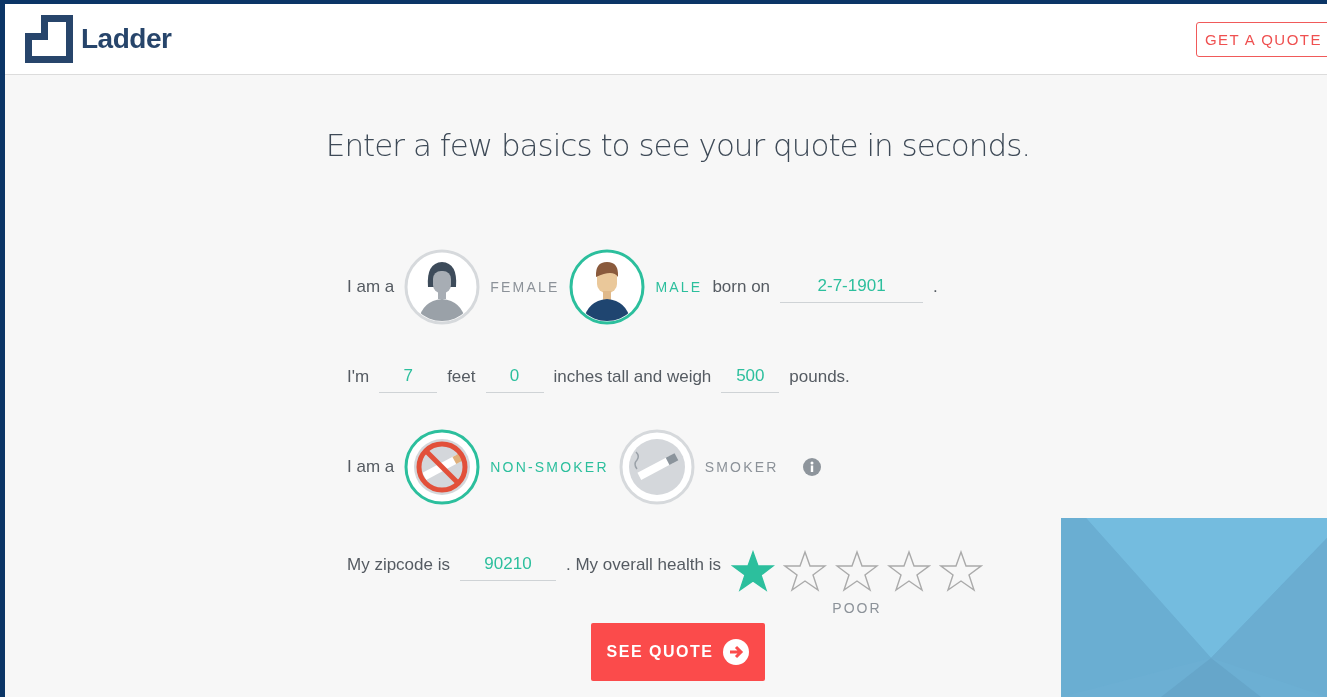  What do you see at coordinates (678, 145) in the screenshot?
I see `page-title: Enter a few basics to see your quote in seconds.` at bounding box center [678, 145].